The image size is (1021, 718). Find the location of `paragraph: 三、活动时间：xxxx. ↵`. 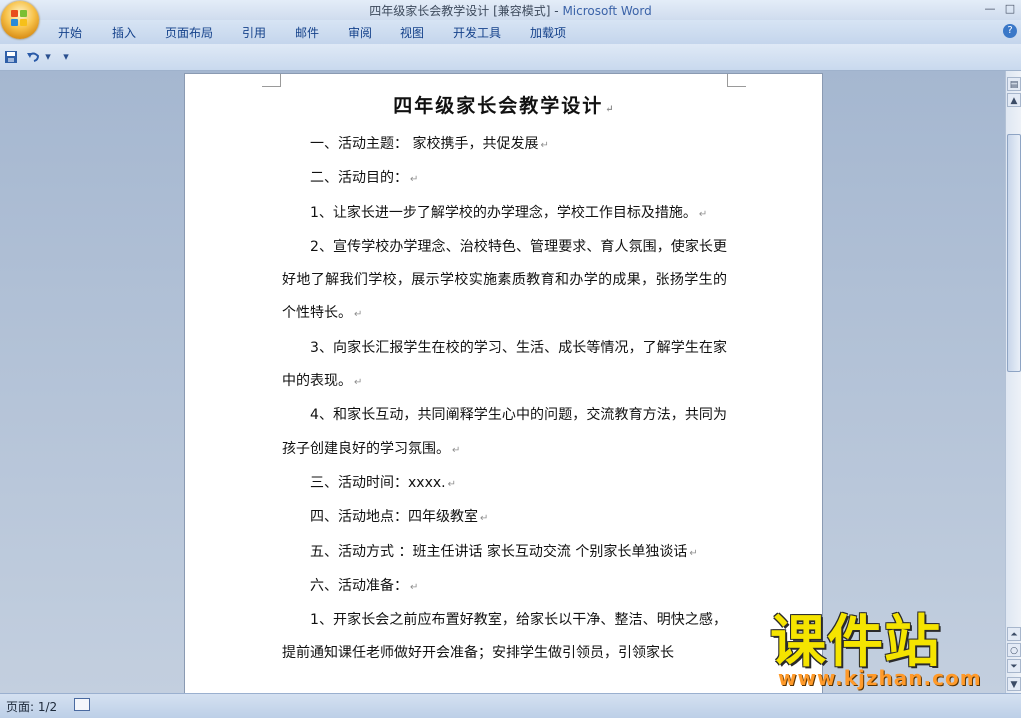

paragraph: 三、活动时间：xxxx. ↵ is located at coordinates (383, 482).